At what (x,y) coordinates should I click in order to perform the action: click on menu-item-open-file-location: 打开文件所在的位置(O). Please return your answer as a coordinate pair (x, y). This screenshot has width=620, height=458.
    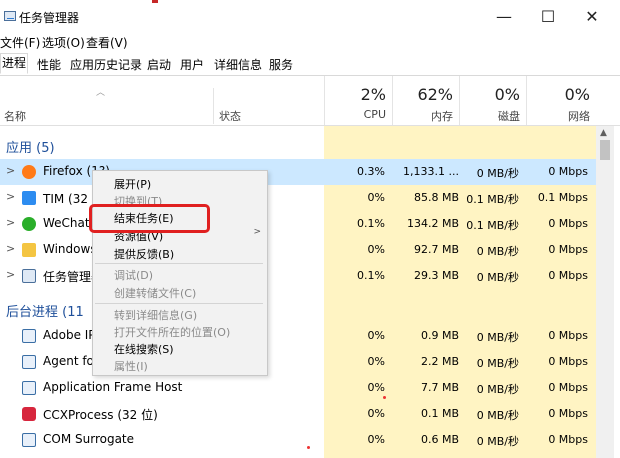
    Looking at the image, I should click on (172, 332).